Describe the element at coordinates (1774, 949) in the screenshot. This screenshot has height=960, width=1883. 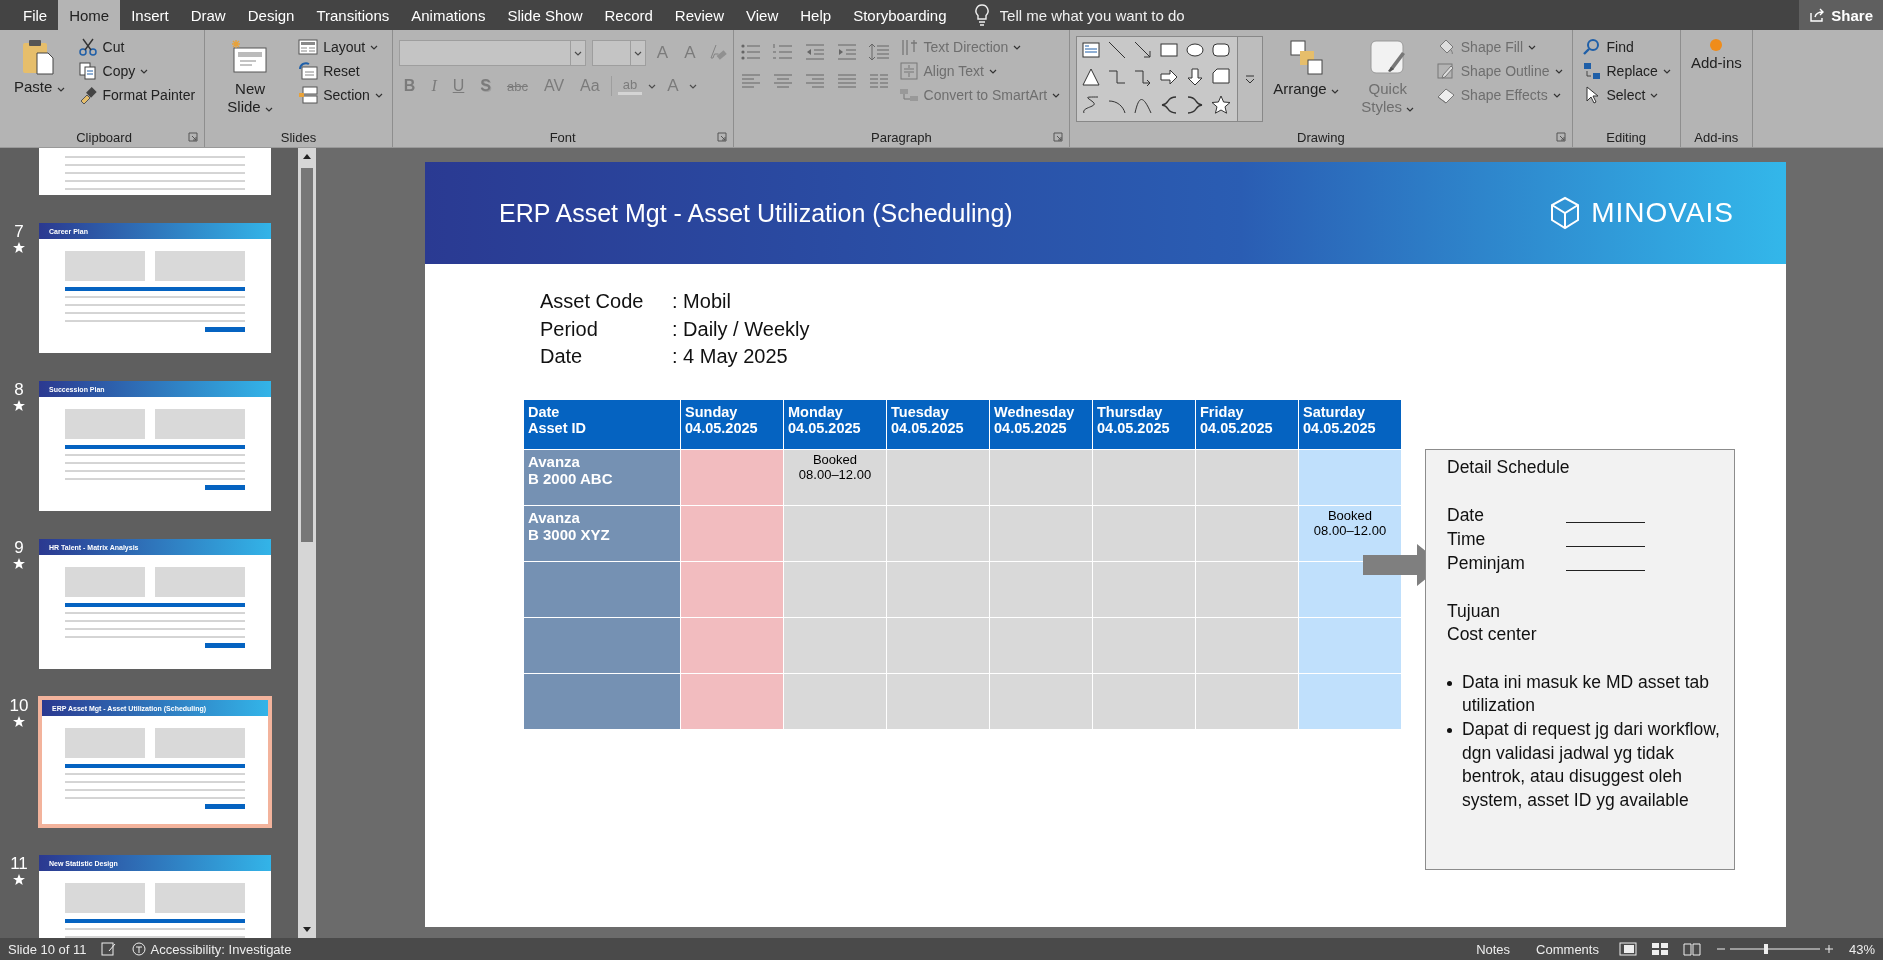
I see `zoom-slider` at that location.